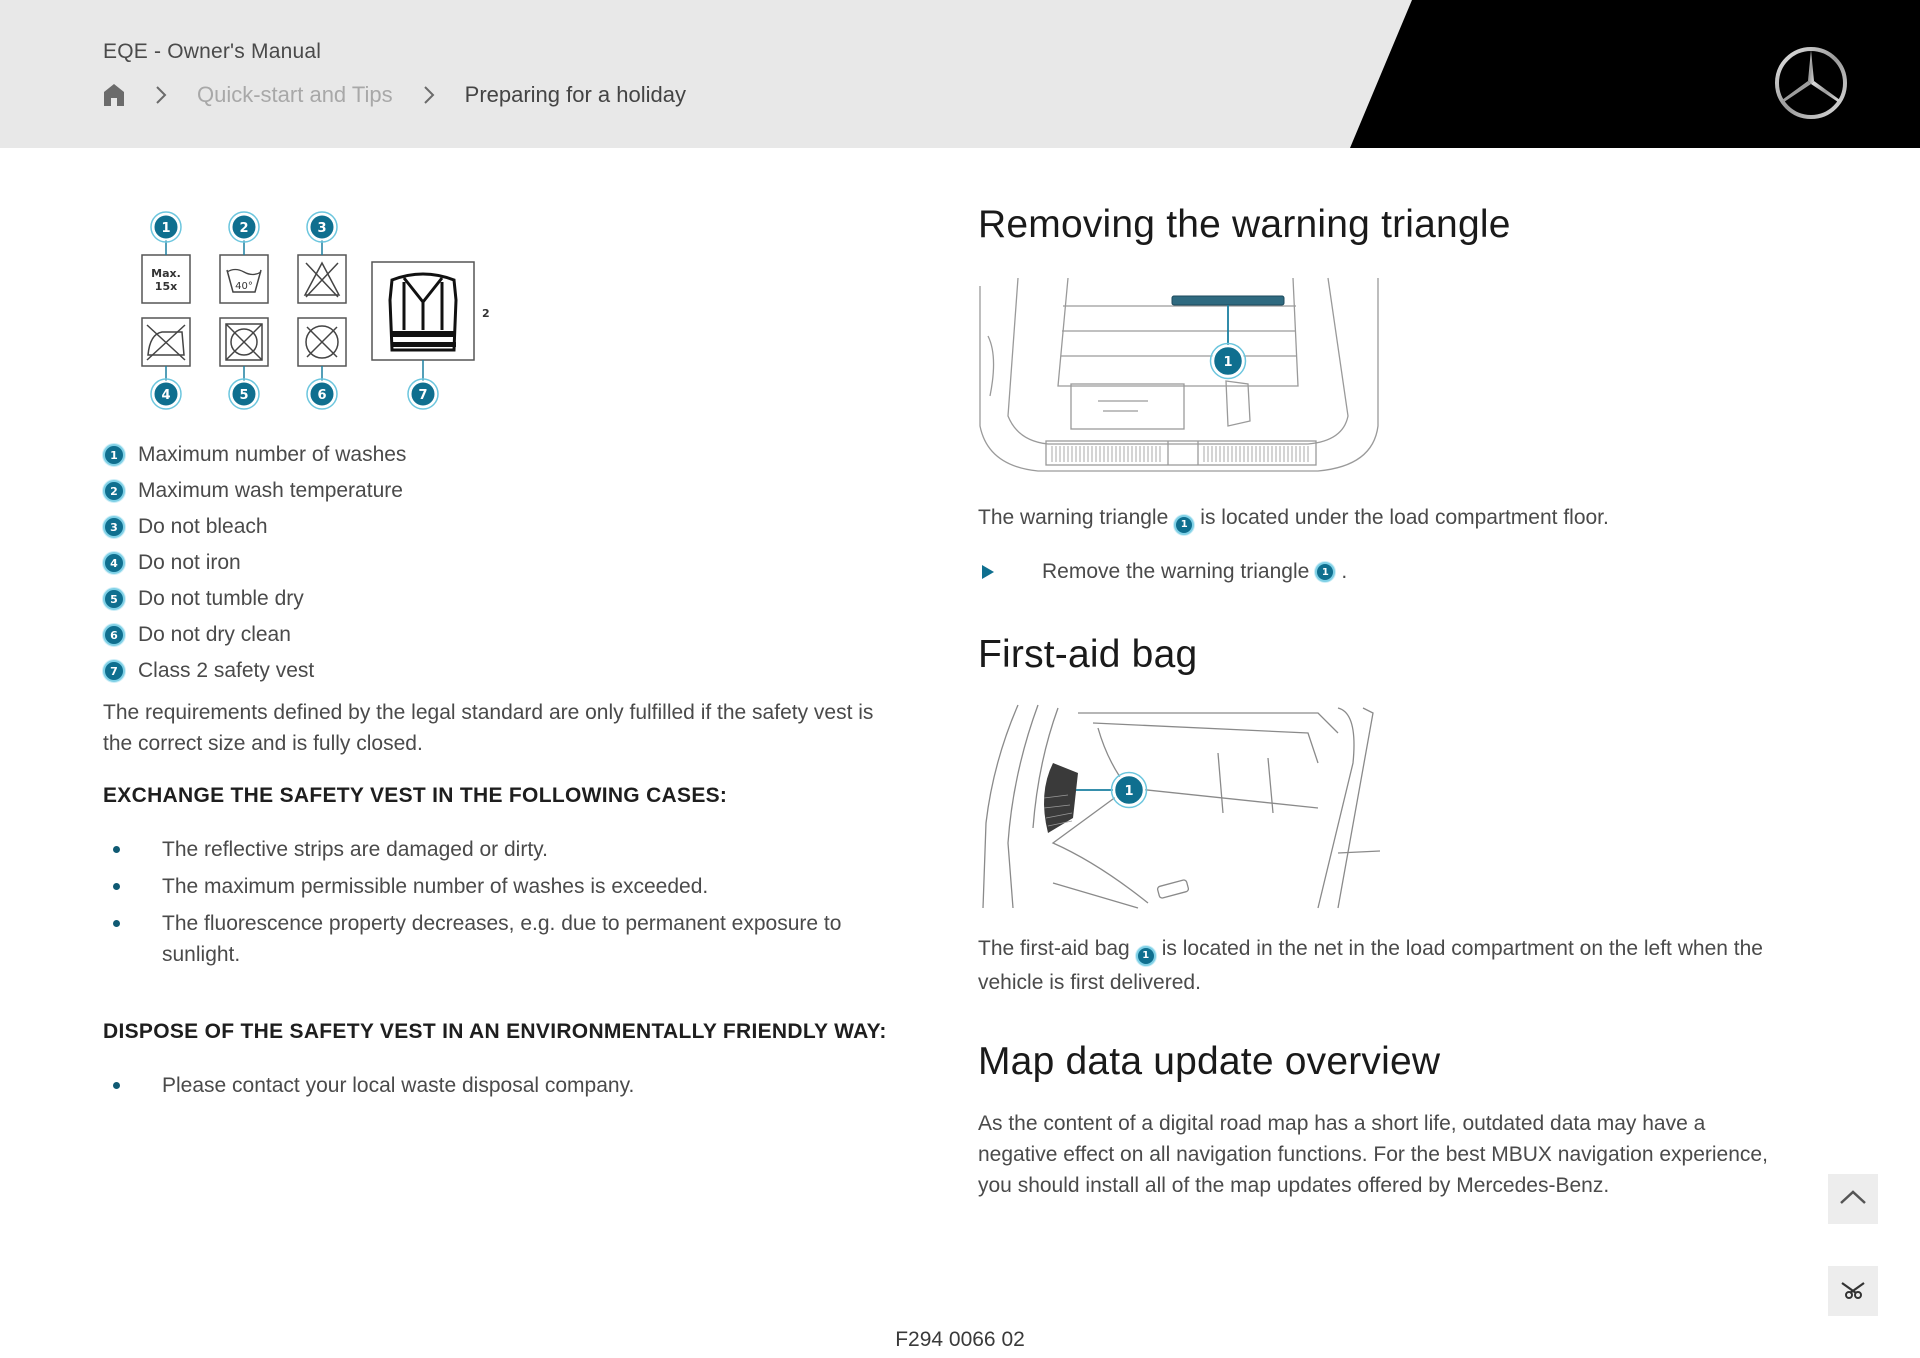  What do you see at coordinates (1179, 810) in the screenshot?
I see `first-aid-illustration: 1` at bounding box center [1179, 810].